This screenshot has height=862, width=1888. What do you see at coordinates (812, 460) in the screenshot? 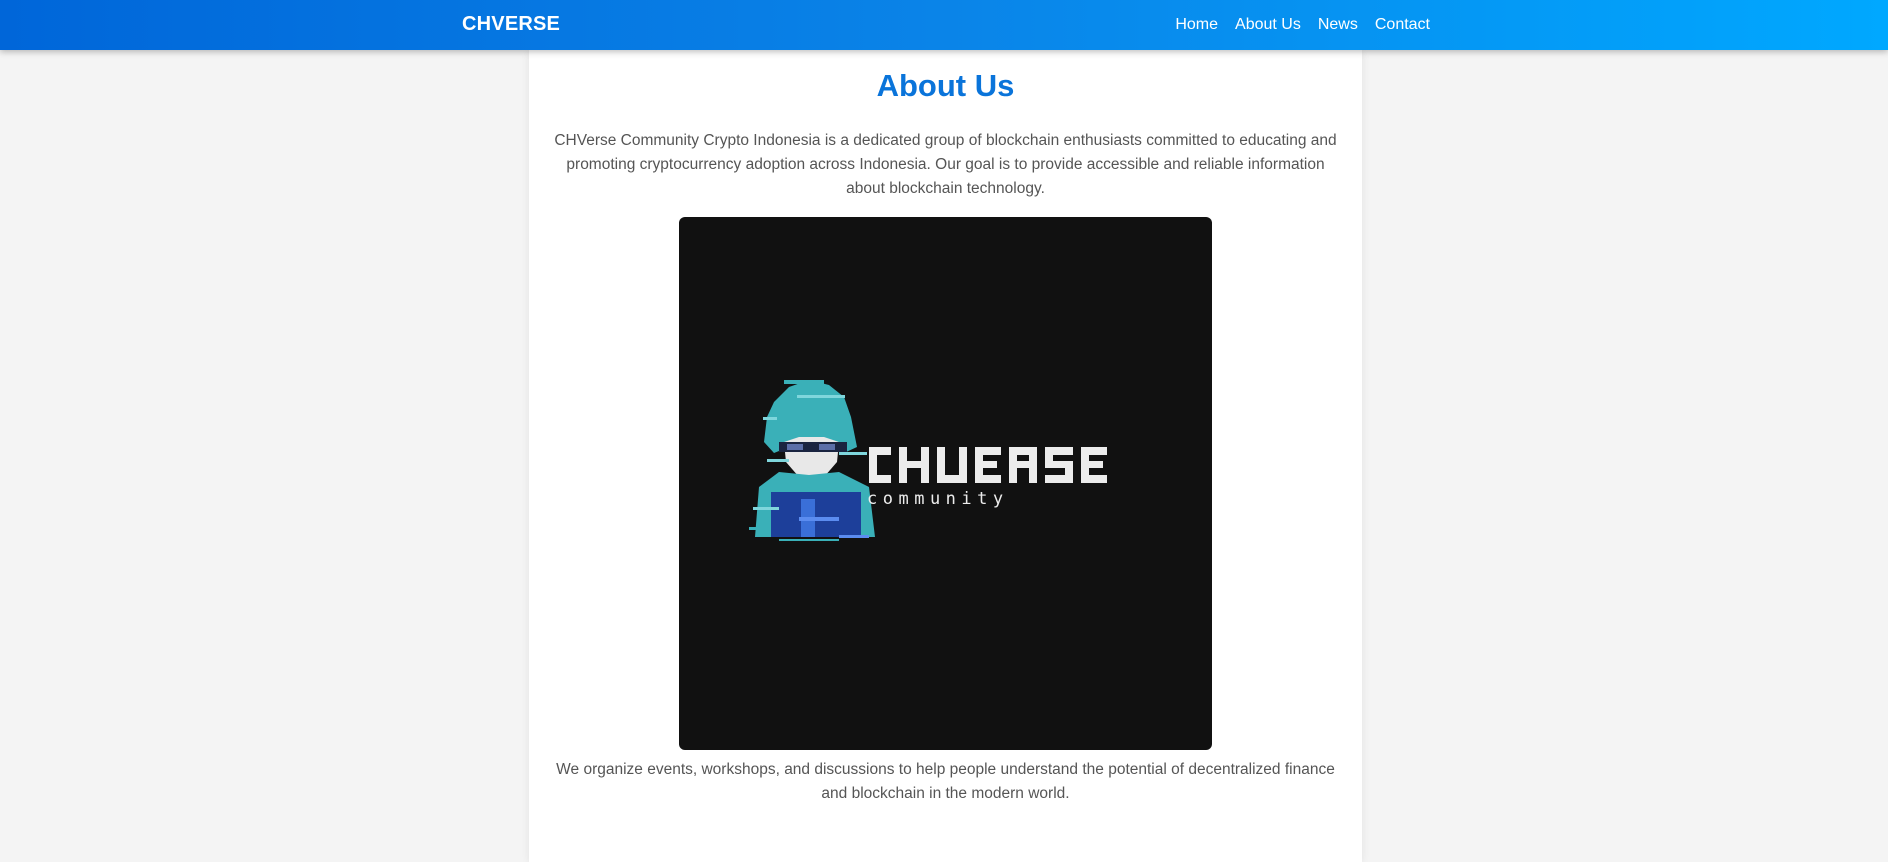
I see `hooded-hacker-icon` at bounding box center [812, 460].